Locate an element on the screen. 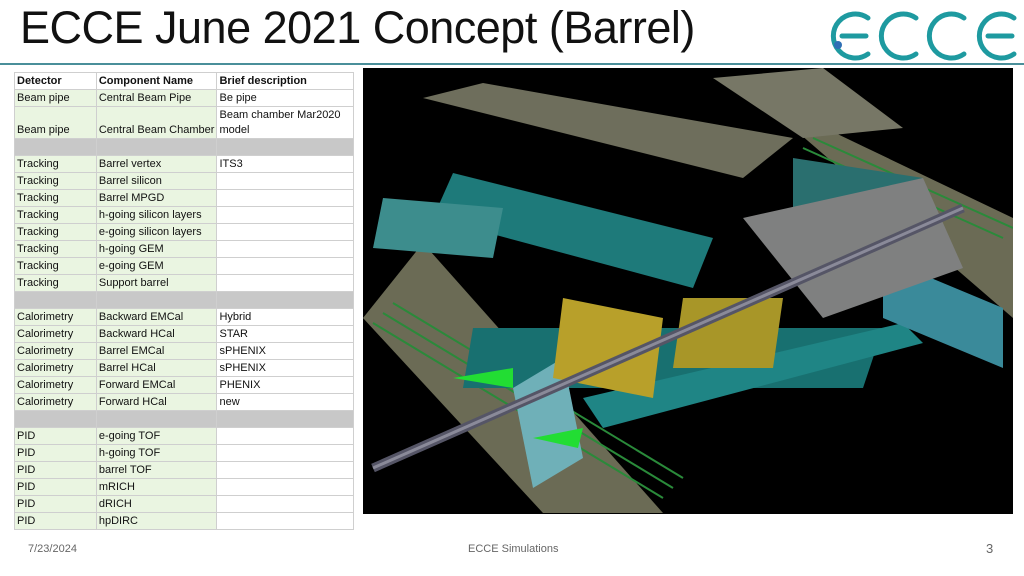 The height and width of the screenshot is (576, 1024). table-row: Calorimetry Barrel HCal sPHENIX is located at coordinates (184, 368).